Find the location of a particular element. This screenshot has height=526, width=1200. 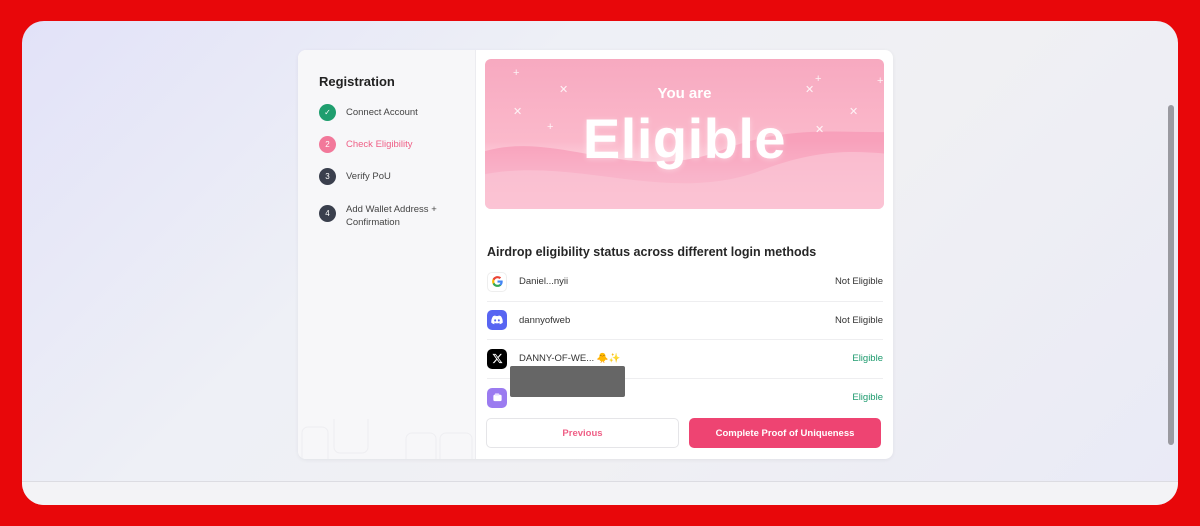

google-icon is located at coordinates (497, 281).